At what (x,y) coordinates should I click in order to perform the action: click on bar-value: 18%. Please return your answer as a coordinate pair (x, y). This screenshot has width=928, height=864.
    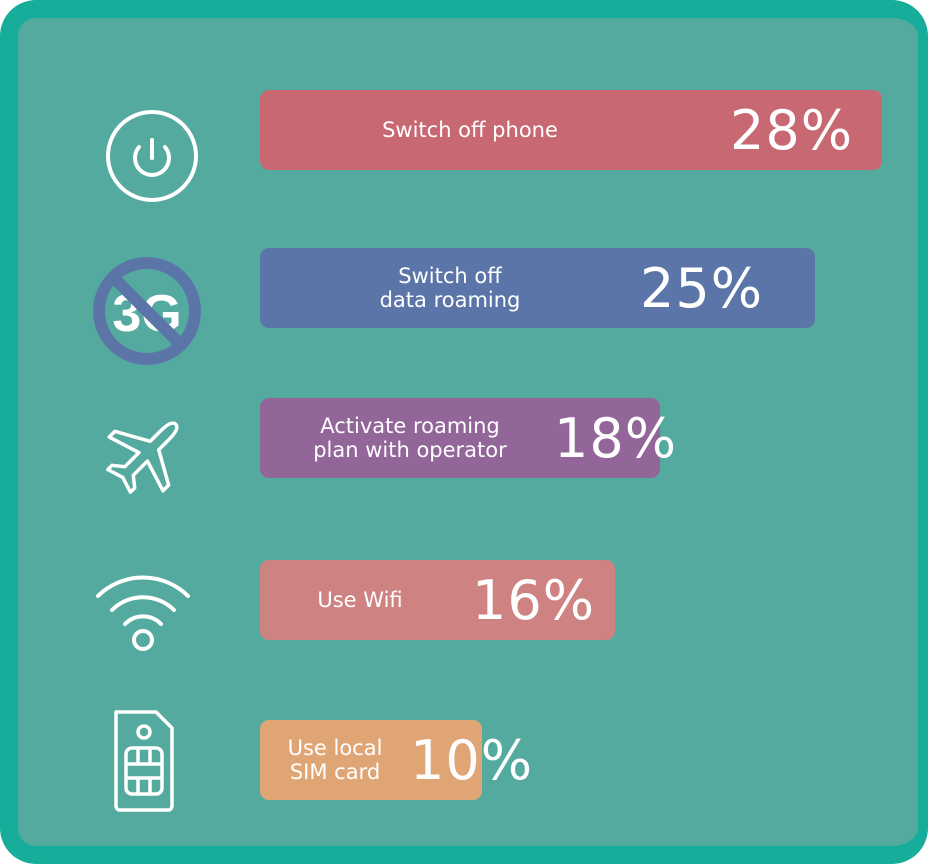
    Looking at the image, I should click on (616, 438).